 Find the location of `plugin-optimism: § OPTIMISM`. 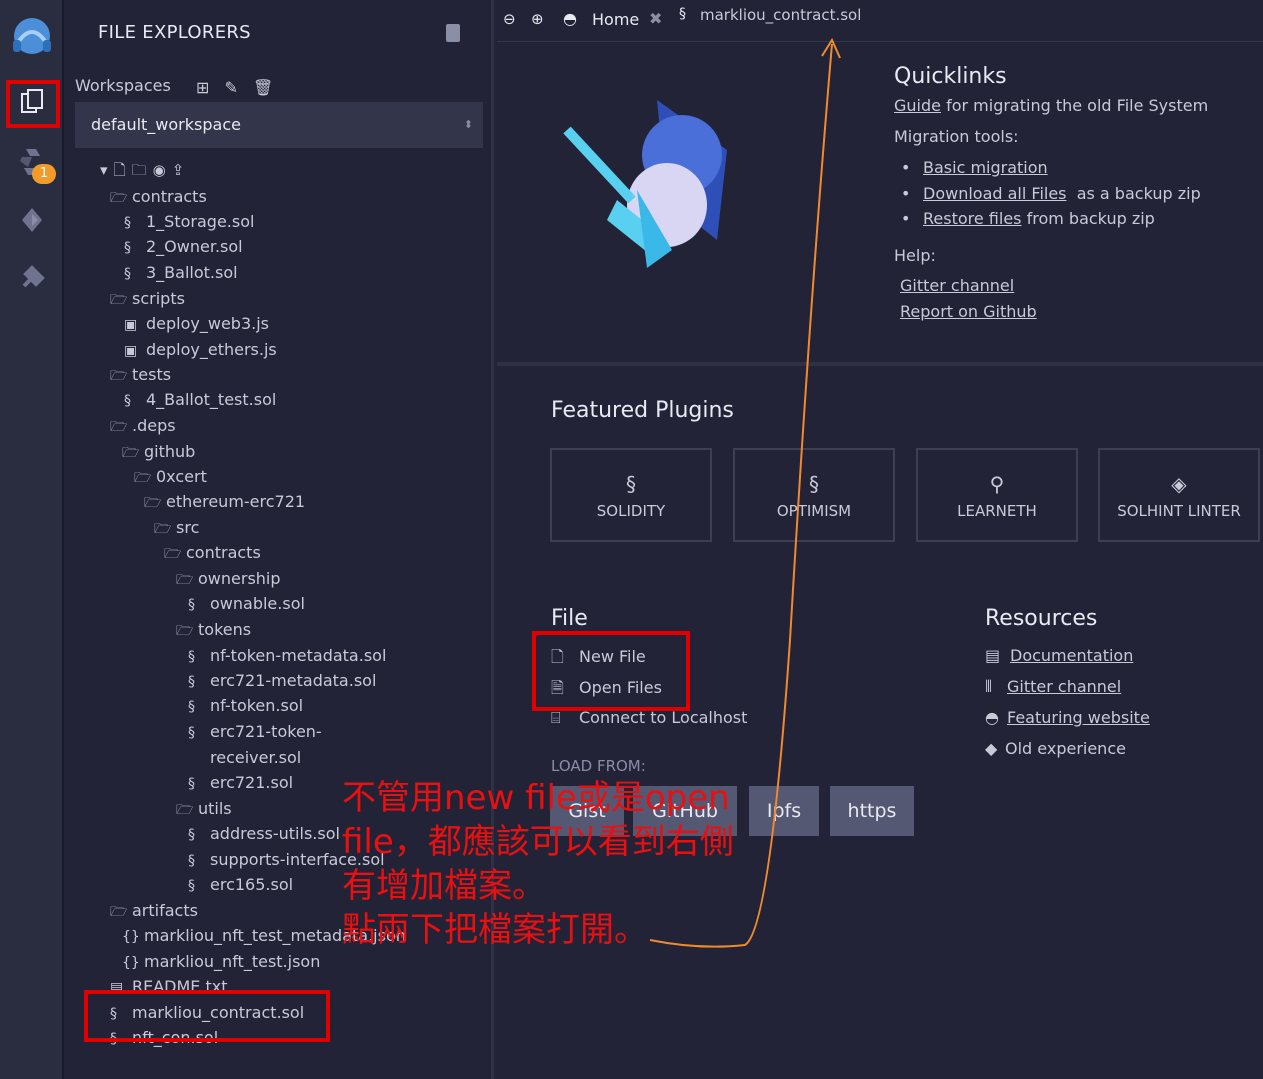

plugin-optimism: § OPTIMISM is located at coordinates (814, 495).